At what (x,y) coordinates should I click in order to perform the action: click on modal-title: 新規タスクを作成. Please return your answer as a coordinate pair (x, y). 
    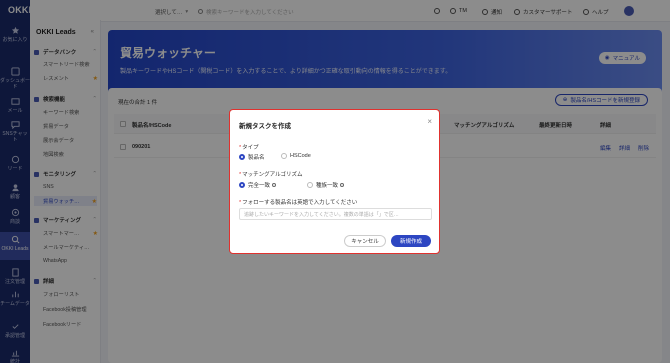
    Looking at the image, I should click on (265, 126).